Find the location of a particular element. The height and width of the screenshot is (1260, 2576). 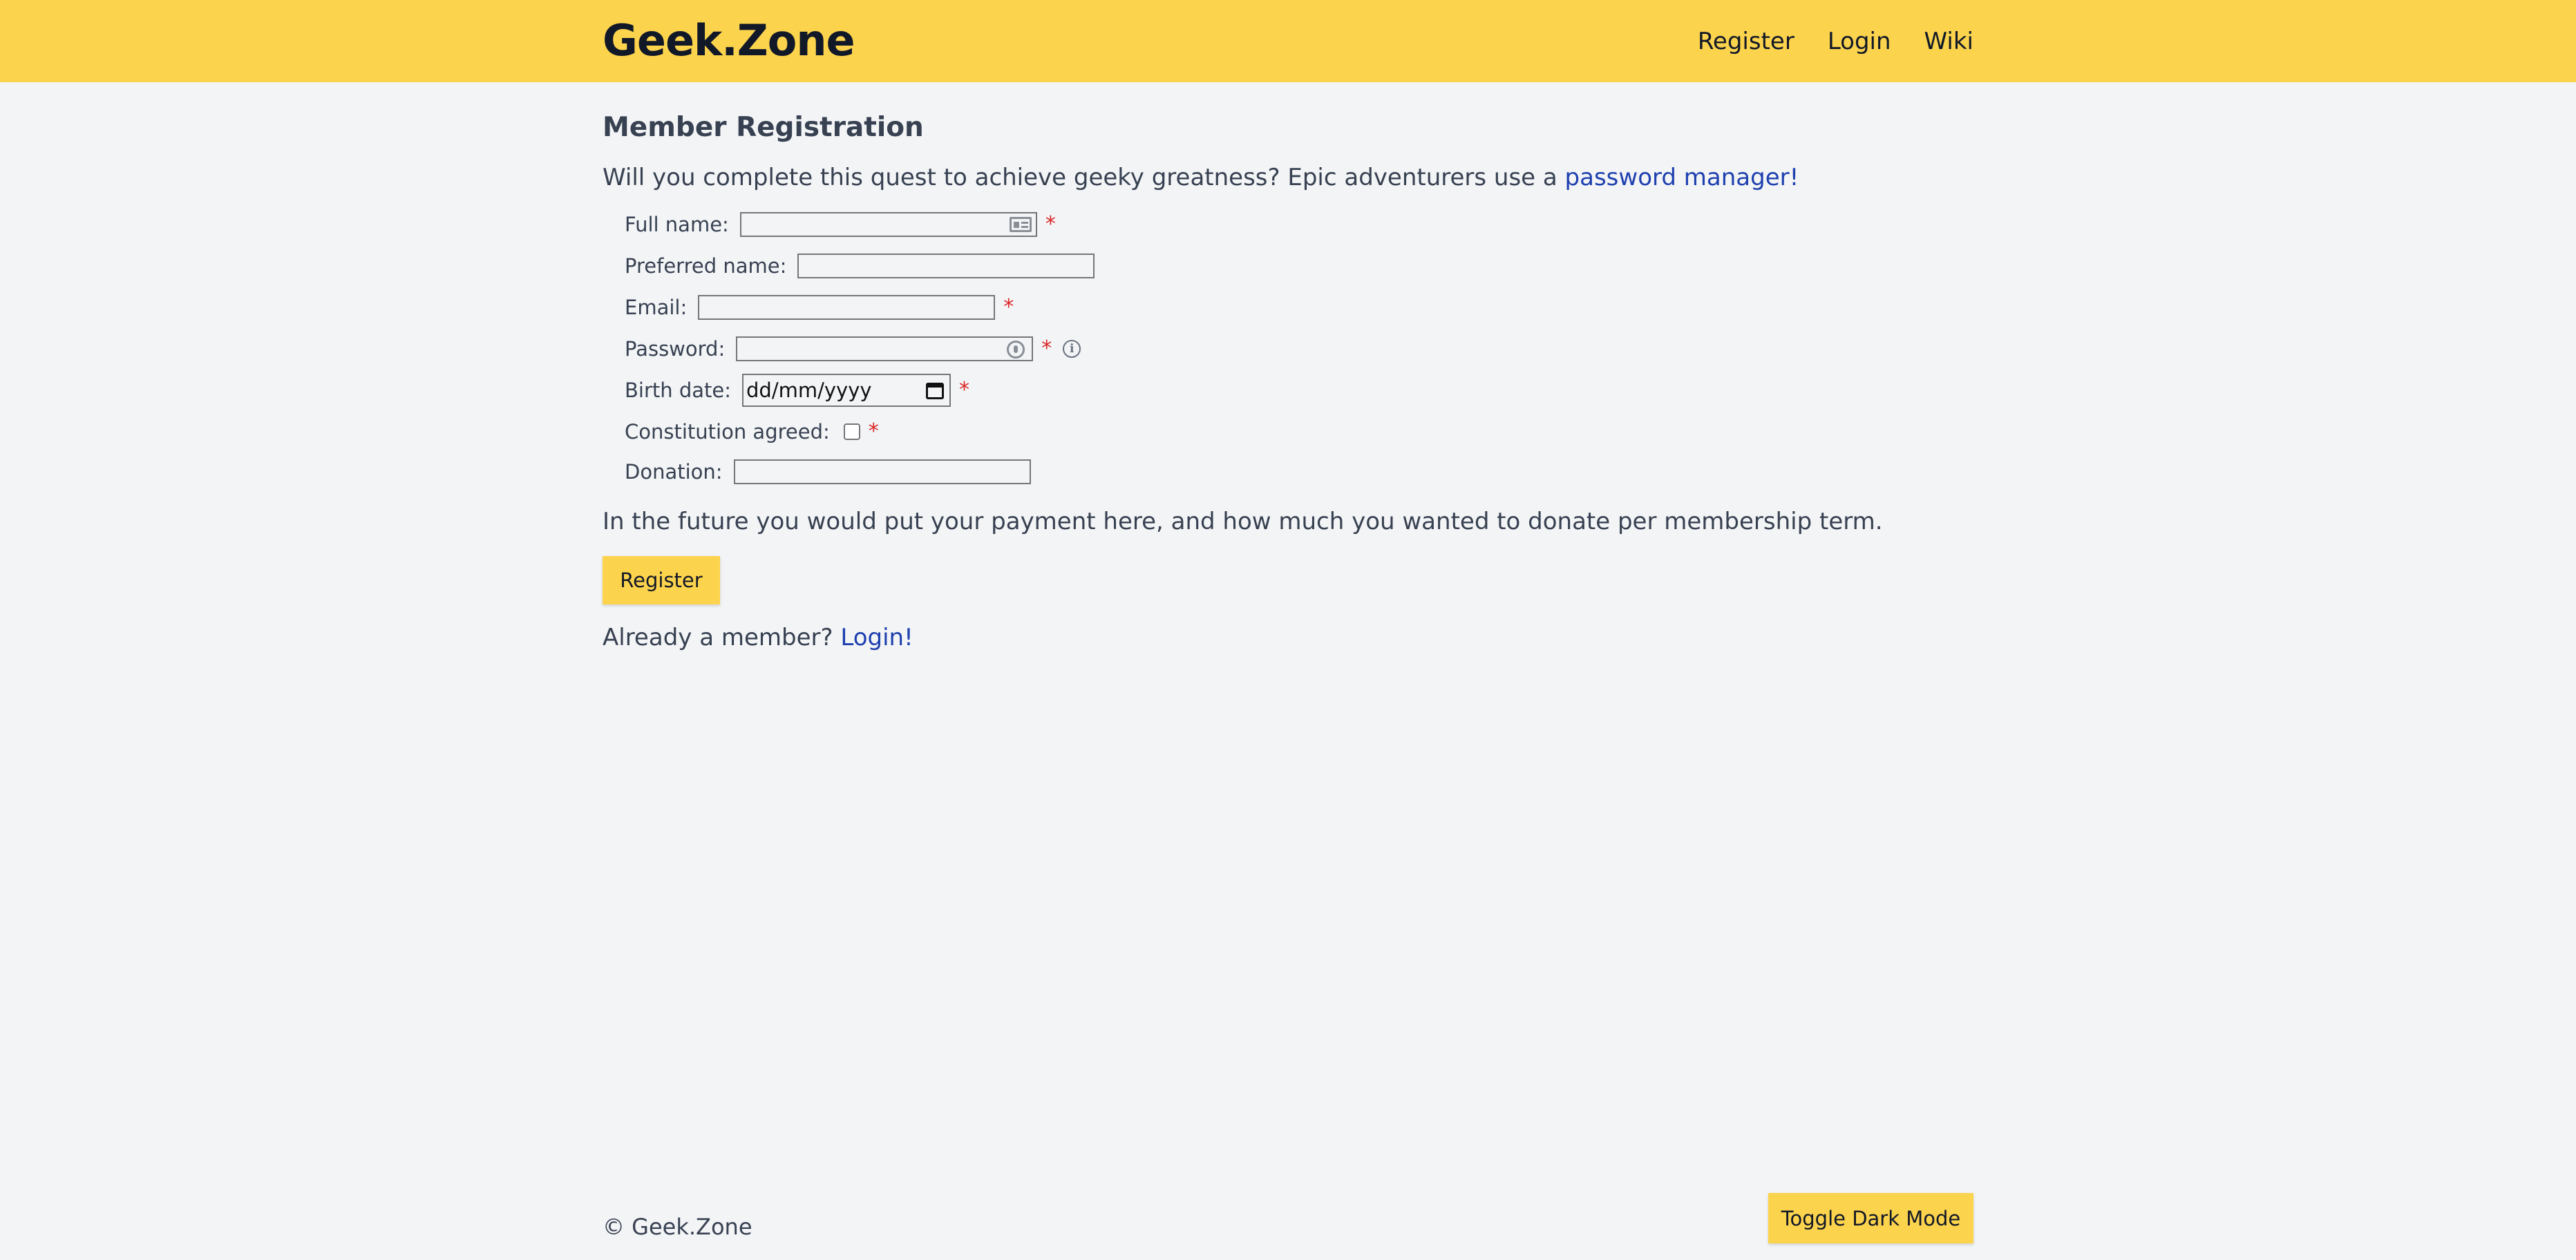

donation-field is located at coordinates (882, 471).